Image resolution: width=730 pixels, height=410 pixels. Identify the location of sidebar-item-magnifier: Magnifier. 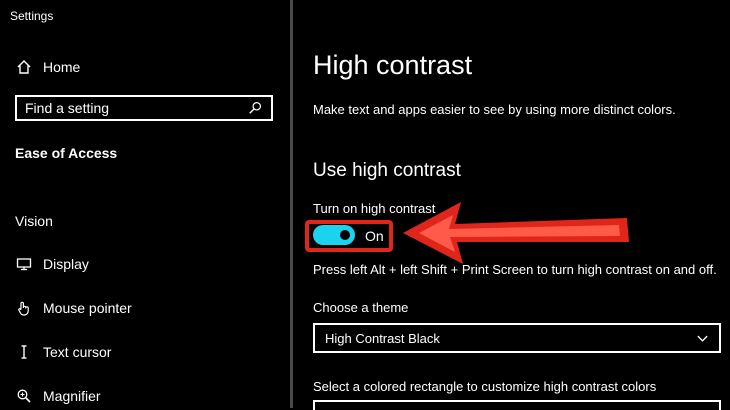
(58, 396).